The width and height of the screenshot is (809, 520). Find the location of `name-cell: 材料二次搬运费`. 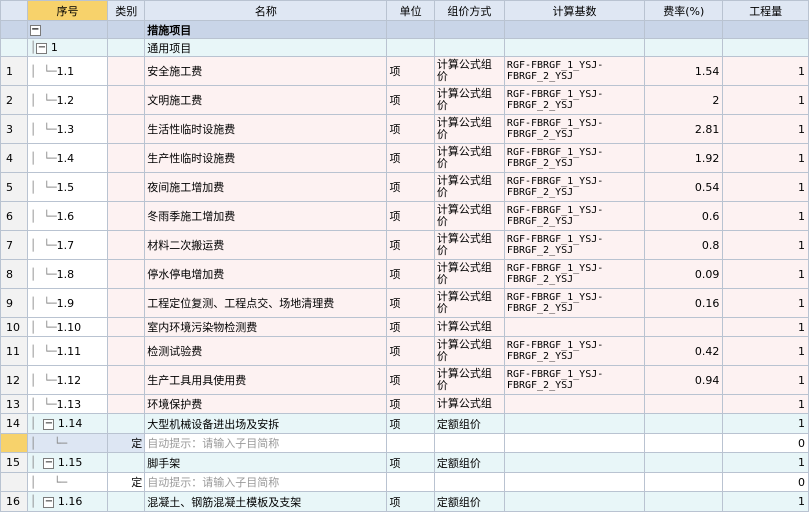

name-cell: 材料二次搬运费 is located at coordinates (266, 245).